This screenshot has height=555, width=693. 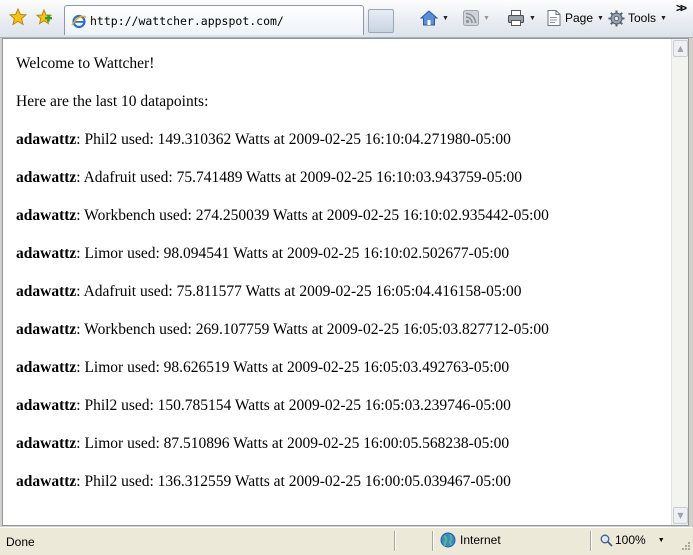 I want to click on home-button: ▼, so click(x=434, y=18).